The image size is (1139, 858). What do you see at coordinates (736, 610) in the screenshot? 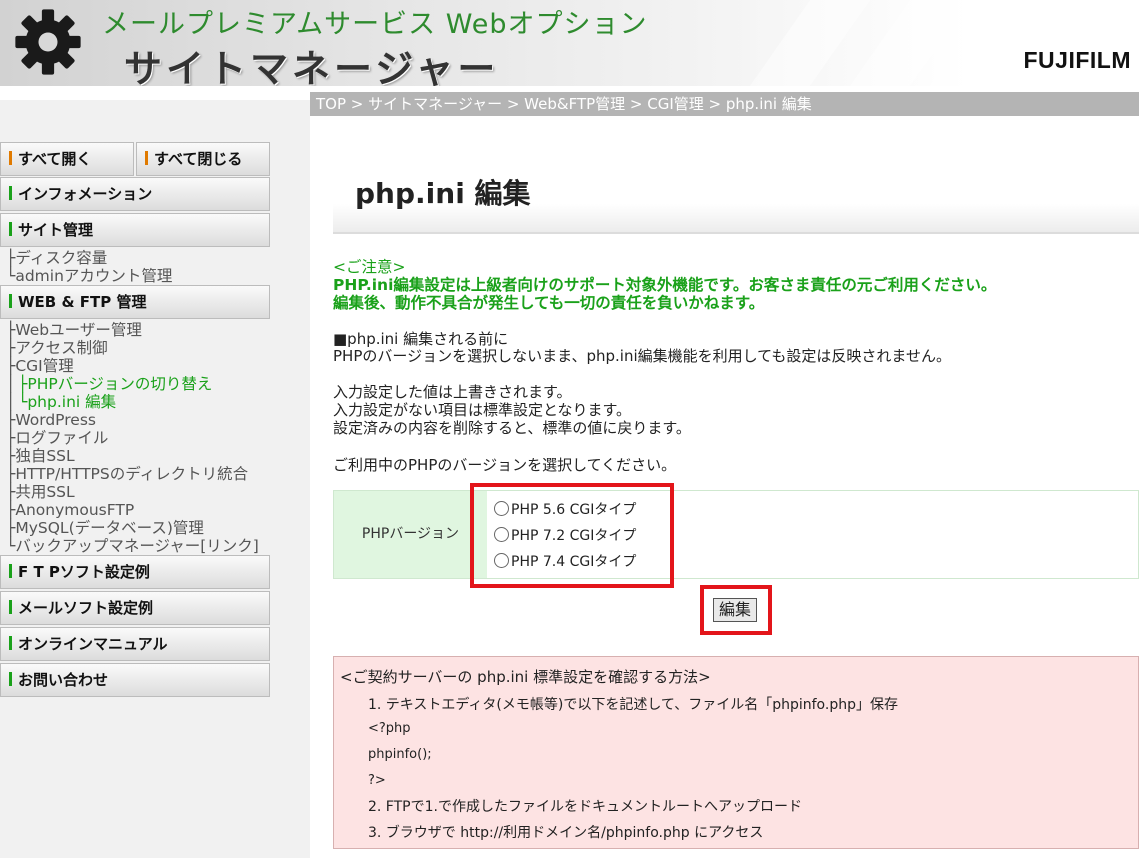
I see `highlight-box-edit` at bounding box center [736, 610].